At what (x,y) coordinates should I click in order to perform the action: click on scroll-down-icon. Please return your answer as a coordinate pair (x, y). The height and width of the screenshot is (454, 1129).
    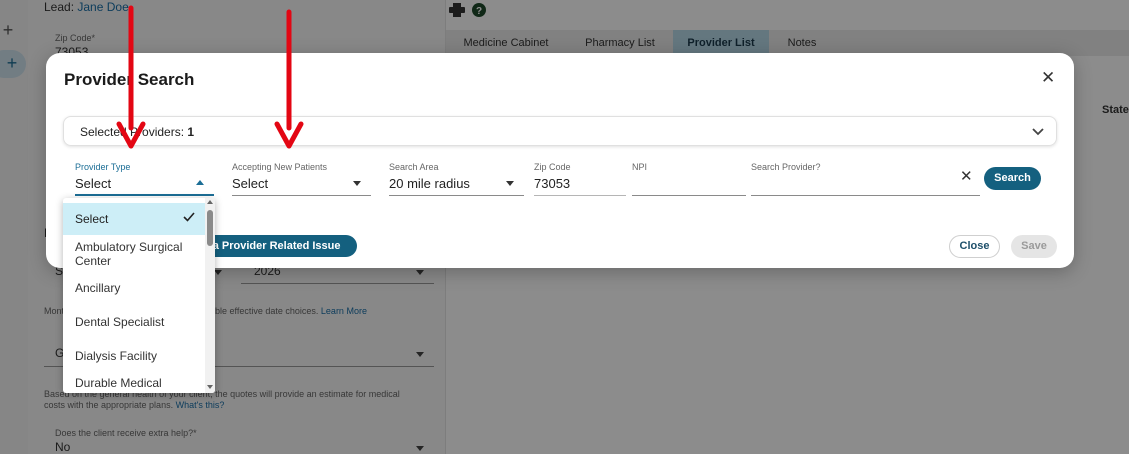
    Looking at the image, I should click on (210, 387).